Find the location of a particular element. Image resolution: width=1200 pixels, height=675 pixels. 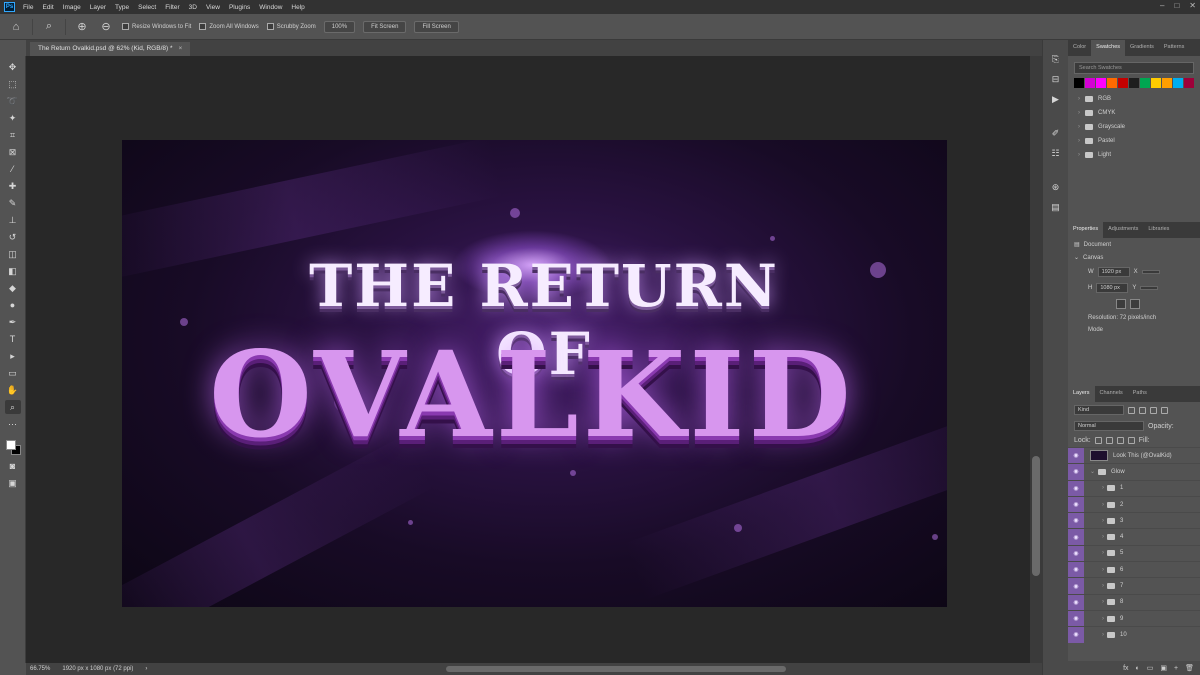

clone-source-icon: ⊛ is located at coordinates (1056, 187).